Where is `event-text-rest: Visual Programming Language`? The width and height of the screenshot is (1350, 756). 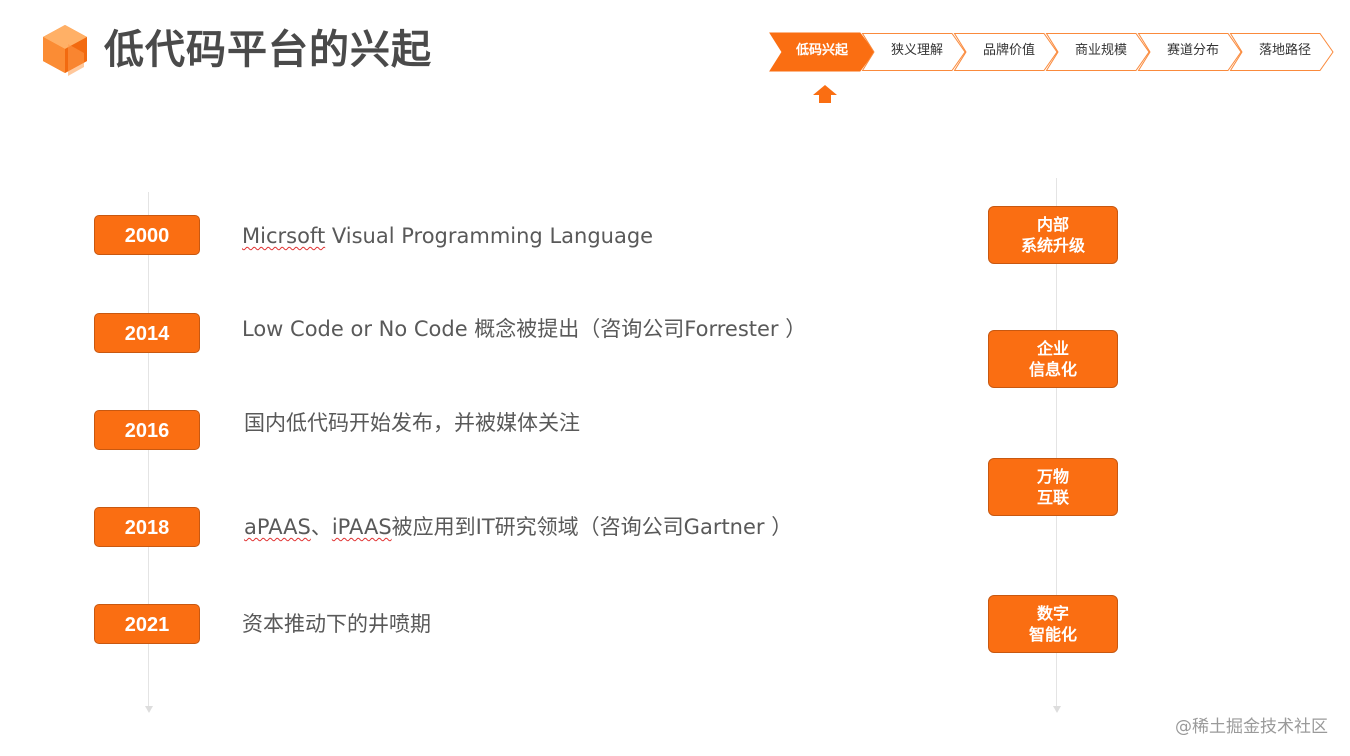 event-text-rest: Visual Programming Language is located at coordinates (489, 236).